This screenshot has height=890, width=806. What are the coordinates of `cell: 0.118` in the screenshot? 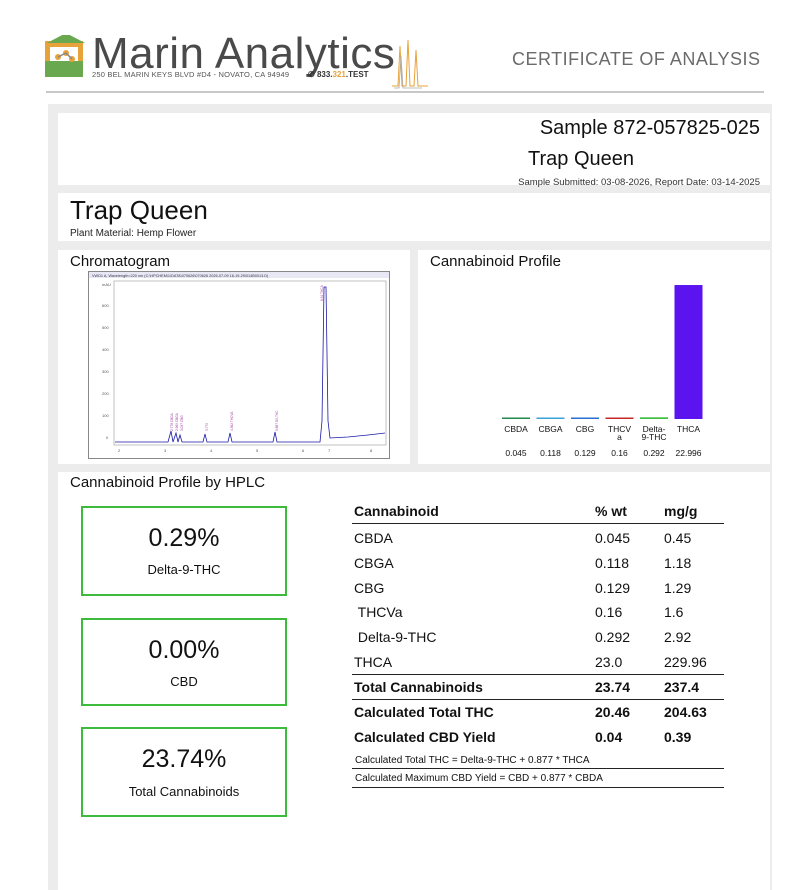 It's located at (612, 563).